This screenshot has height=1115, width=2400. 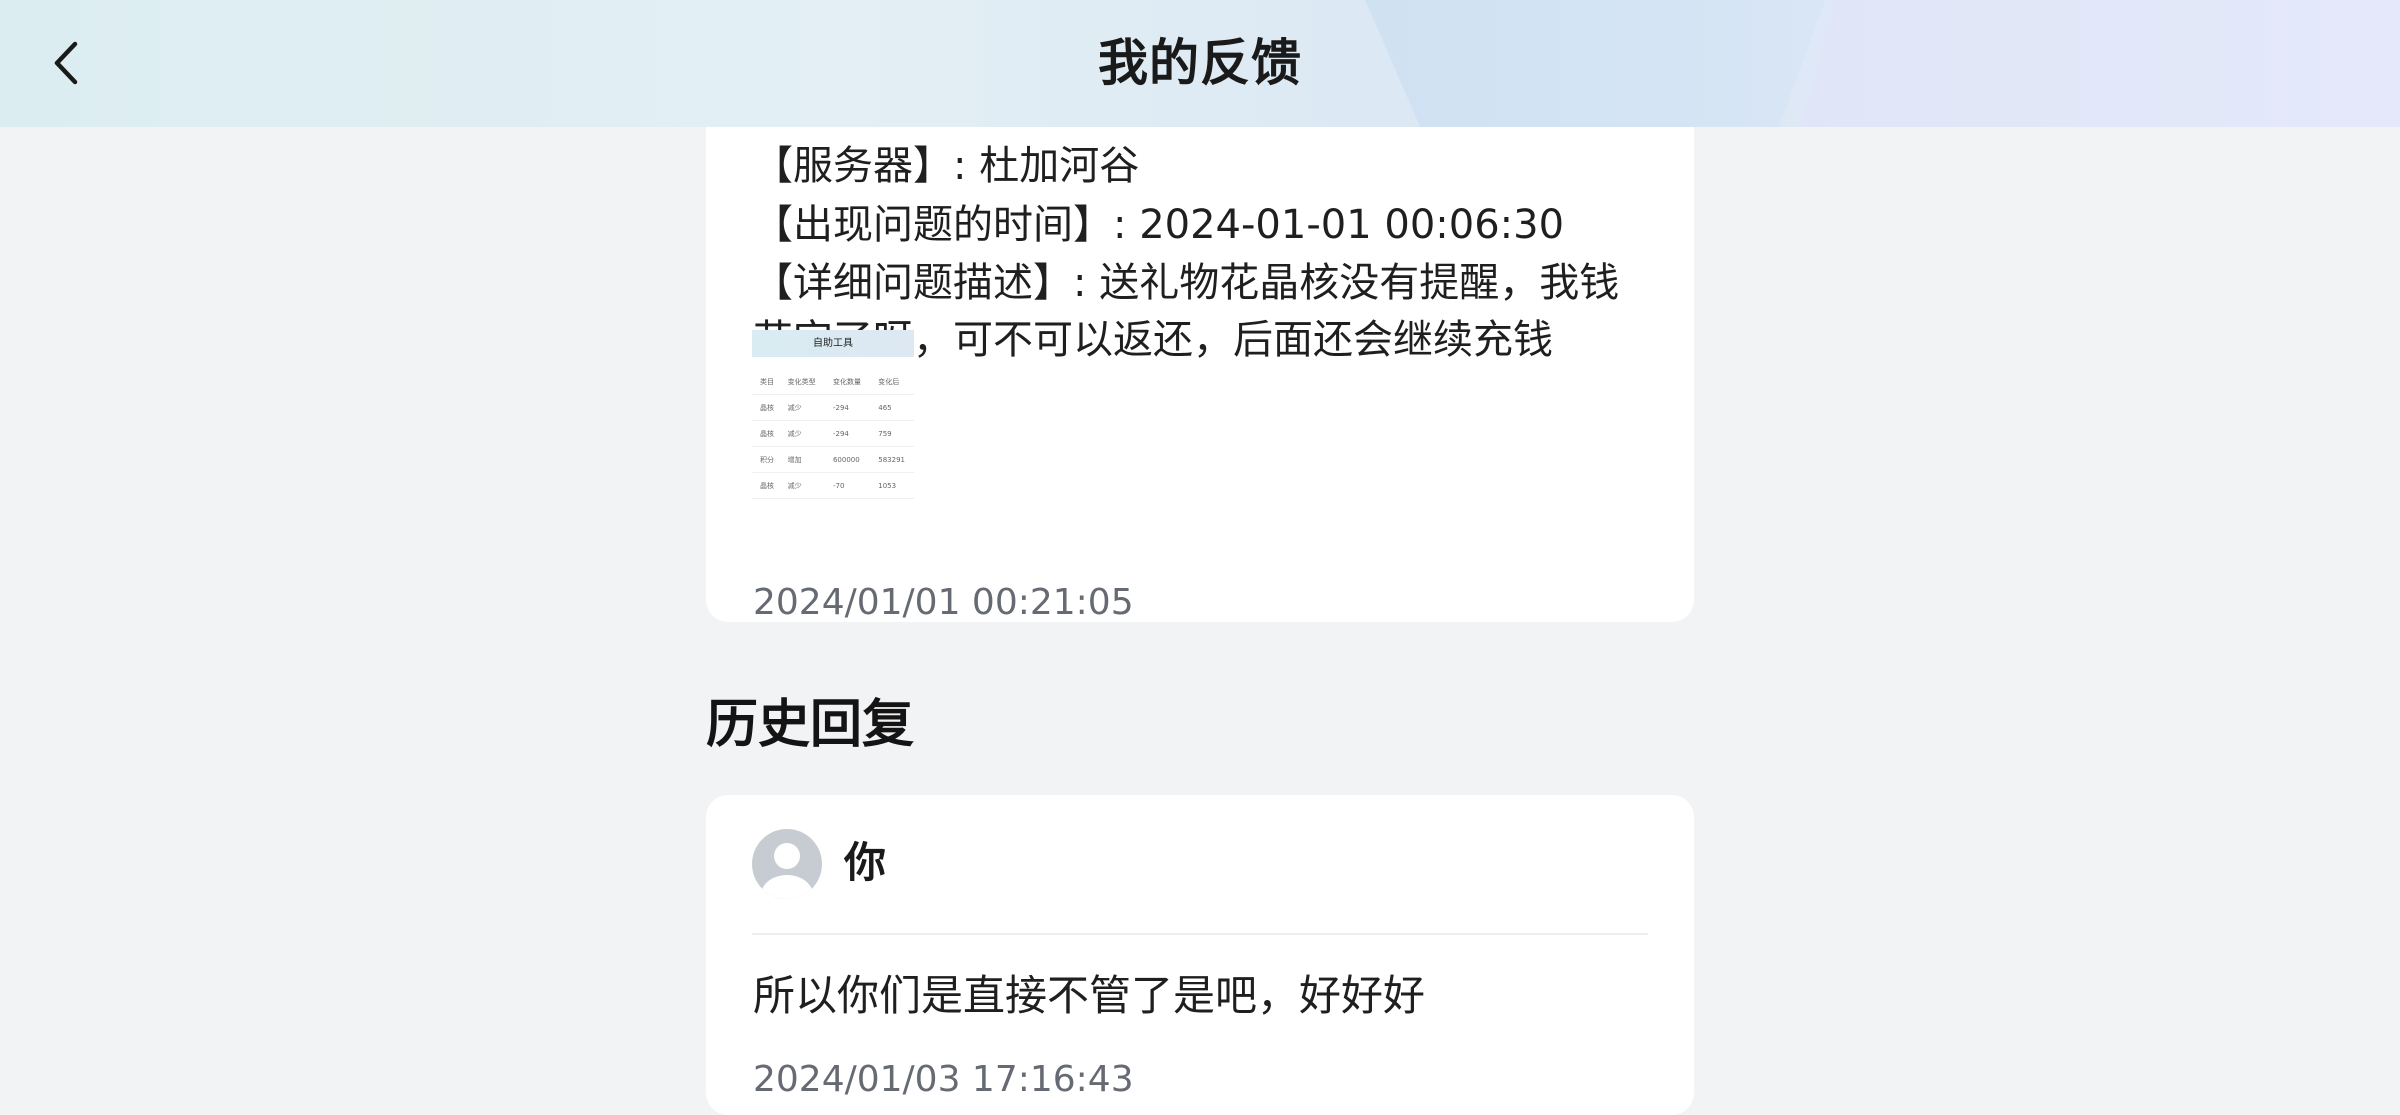 What do you see at coordinates (892, 382) in the screenshot?
I see `table-header-cell: 变化后` at bounding box center [892, 382].